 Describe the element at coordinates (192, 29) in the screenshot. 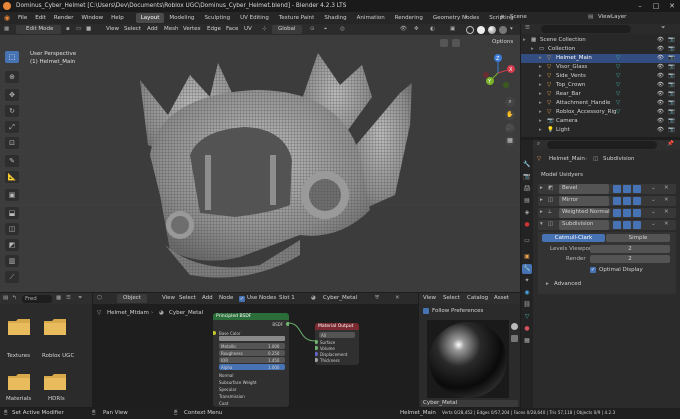

I see `menu-vertex: Vertex` at that location.